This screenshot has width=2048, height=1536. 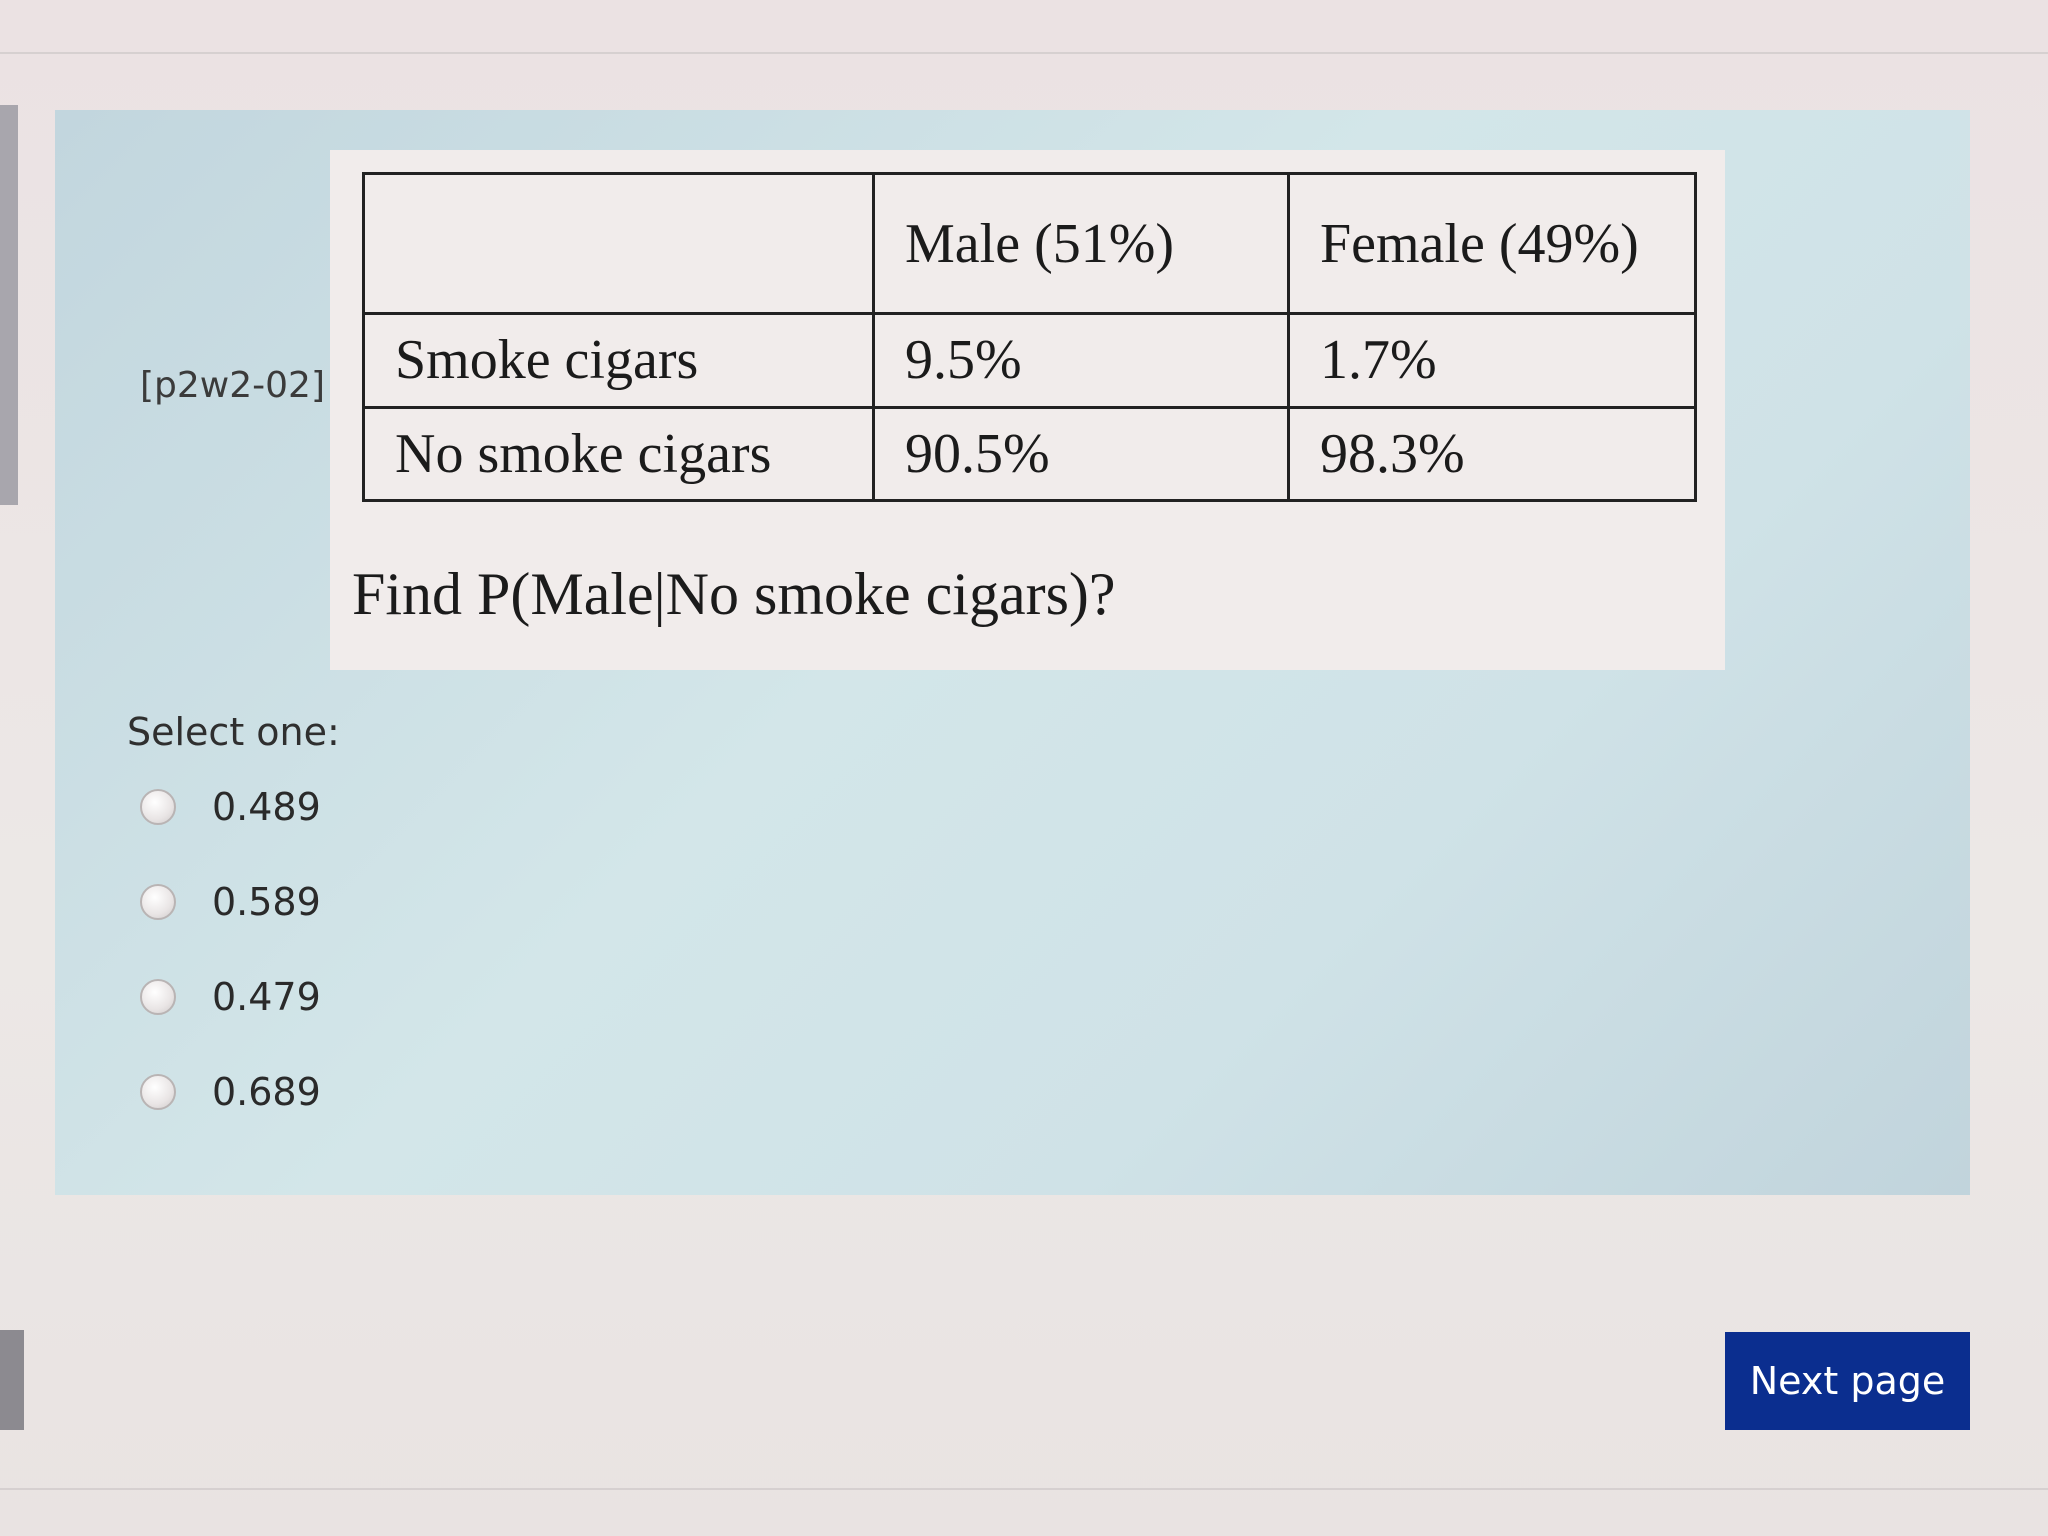 What do you see at coordinates (266, 1092) in the screenshot?
I see `answer-option-label: 0.689` at bounding box center [266, 1092].